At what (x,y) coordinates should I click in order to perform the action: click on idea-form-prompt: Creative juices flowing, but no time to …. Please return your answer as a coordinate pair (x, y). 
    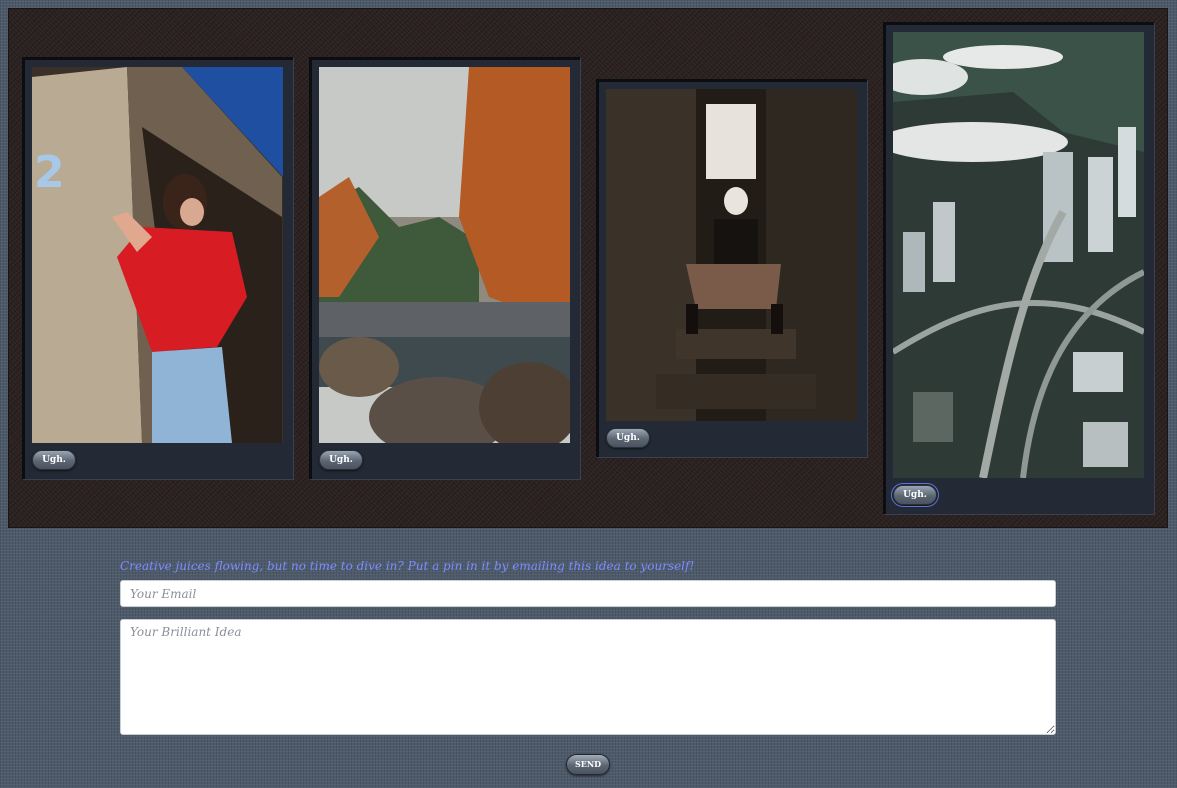
    Looking at the image, I should click on (407, 566).